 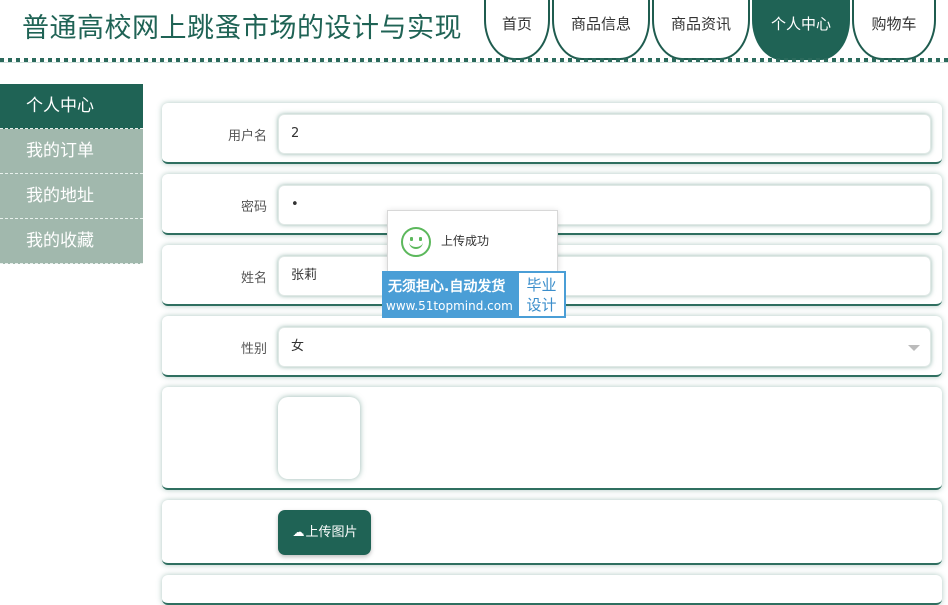 What do you see at coordinates (71, 106) in the screenshot?
I see `sidebar-item-personal-center: 个人中心` at bounding box center [71, 106].